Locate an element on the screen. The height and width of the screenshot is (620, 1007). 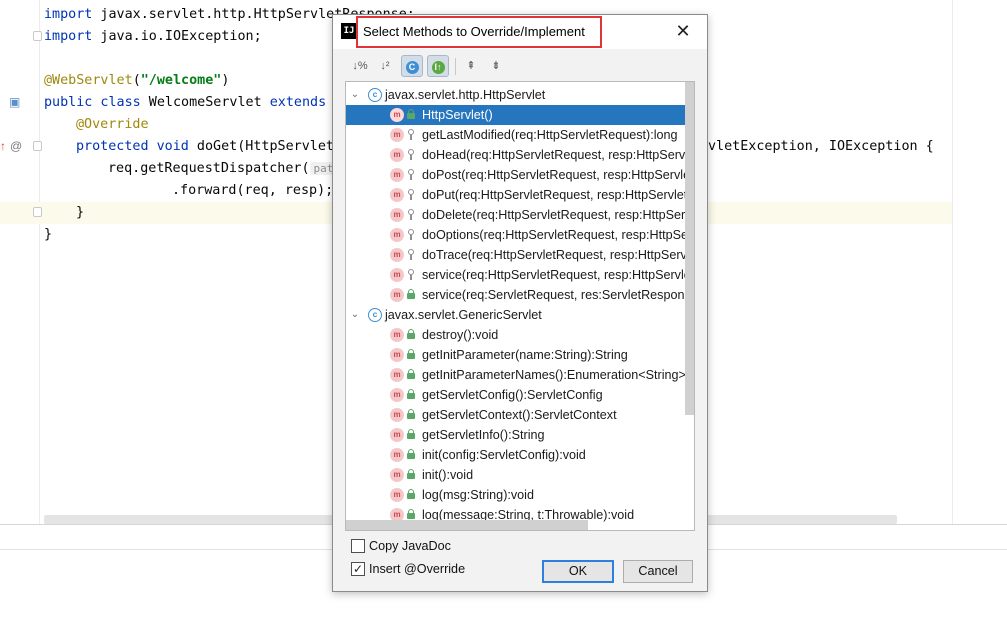
copy-javadoc-checkbox is located at coordinates (358, 546).